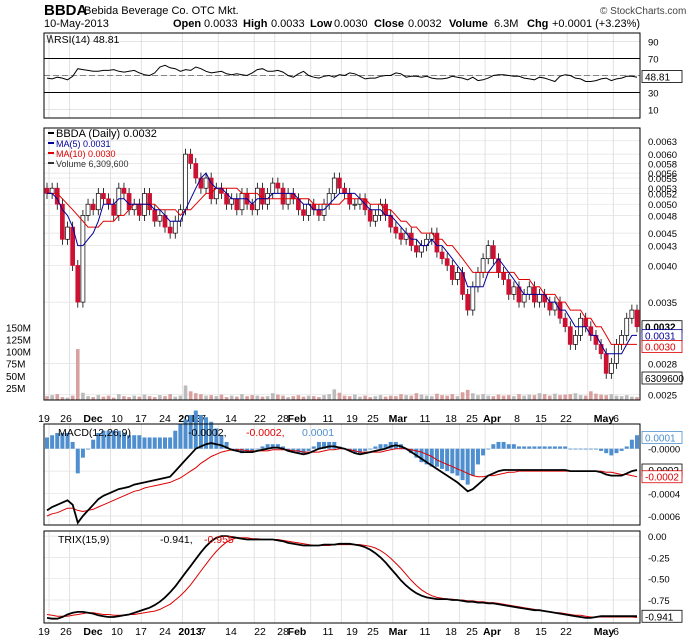 Image resolution: width=700 pixels, height=639 pixels. Describe the element at coordinates (15, 365) in the screenshot. I see `volume-tick-label: 75M` at that location.